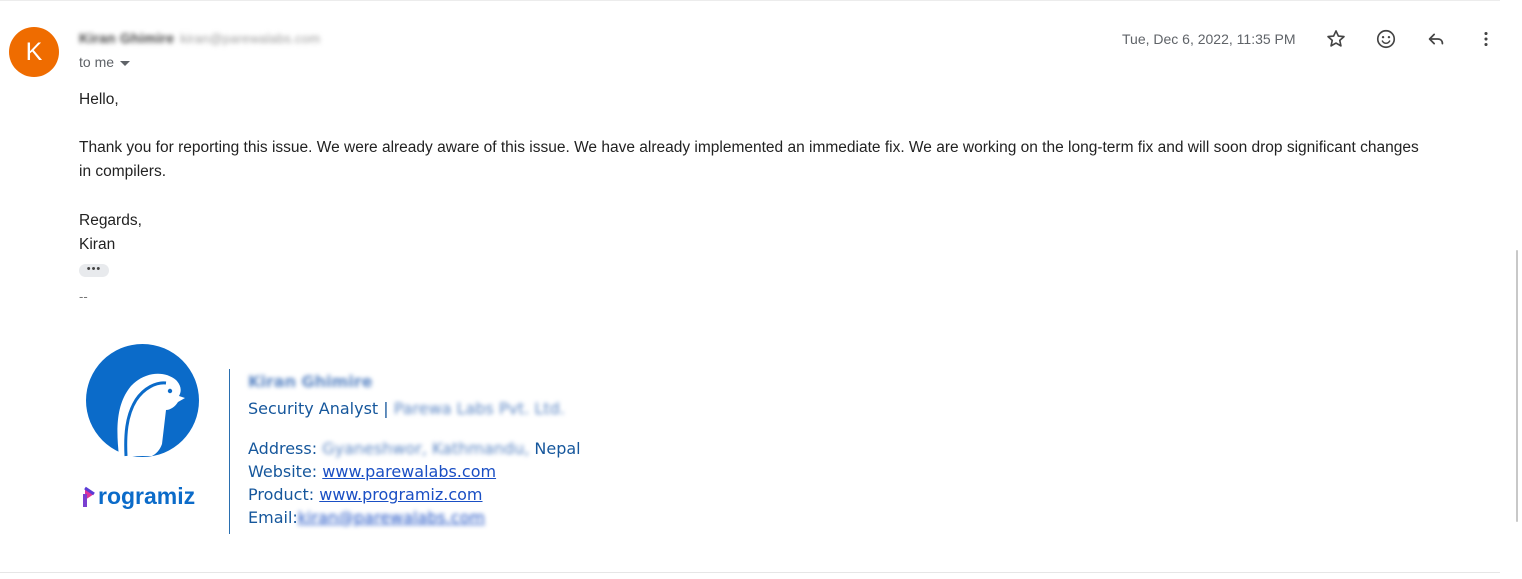 Image resolution: width=1522 pixels, height=579 pixels. Describe the element at coordinates (1486, 39) in the screenshot. I see `more-vert-icon` at that location.